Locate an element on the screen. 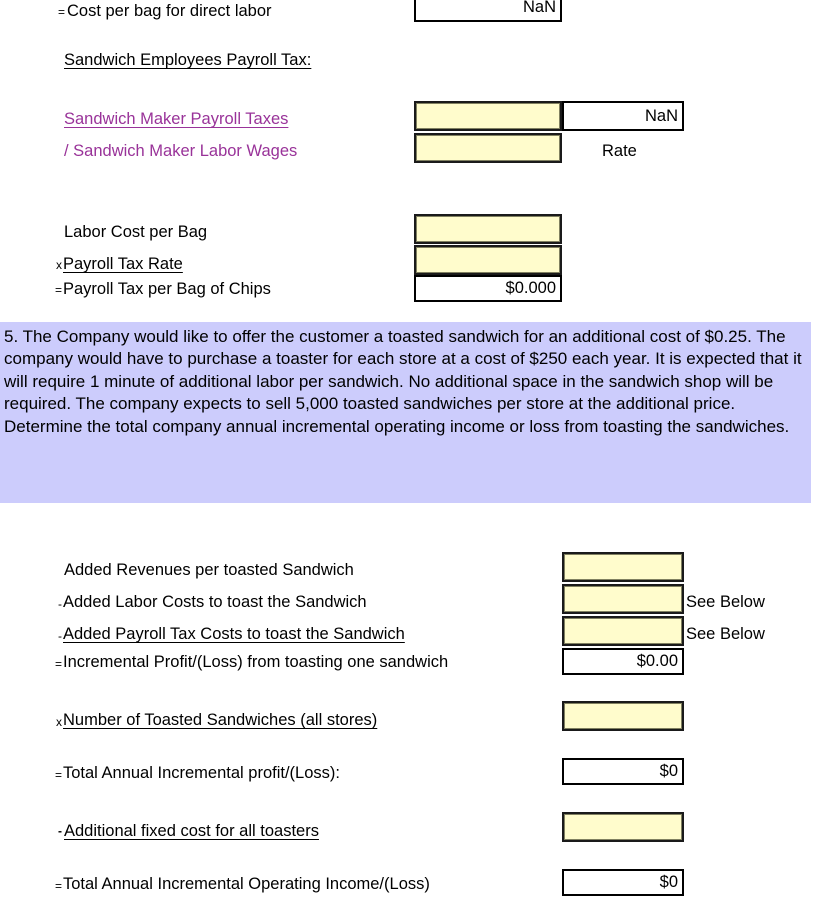  label-labor-cost-per-bag: Labor Cost per Bag is located at coordinates (136, 232).